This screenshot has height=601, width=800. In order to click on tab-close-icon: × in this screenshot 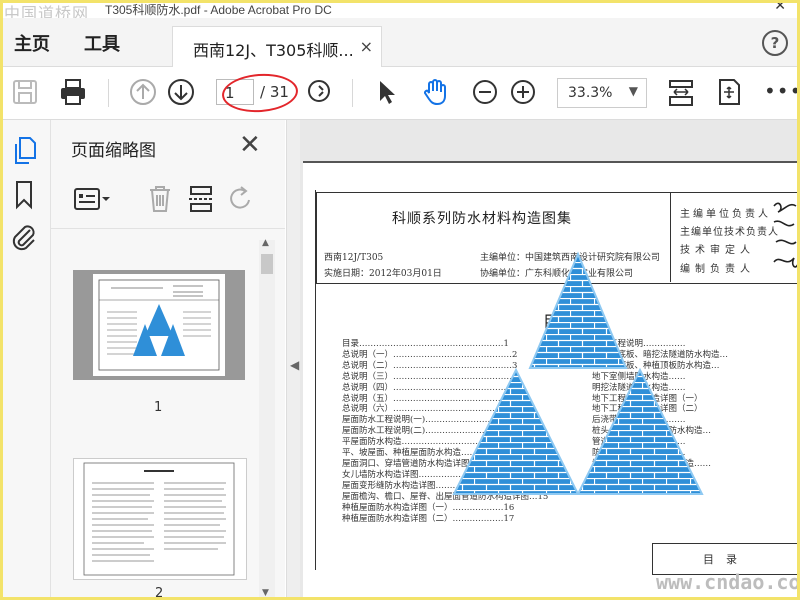, I will do `click(366, 46)`.